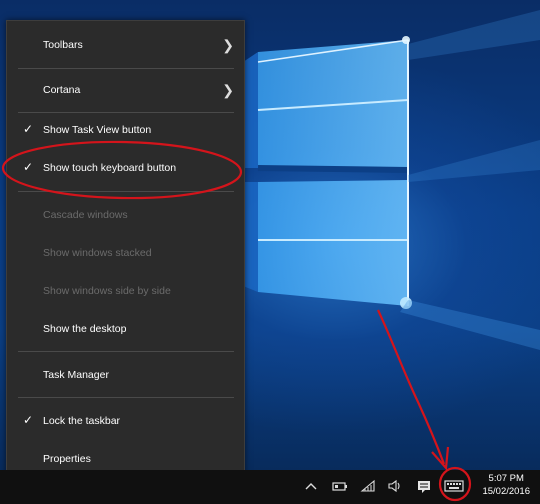 This screenshot has width=540, height=504. Describe the element at coordinates (368, 487) in the screenshot. I see `network-icon` at that location.